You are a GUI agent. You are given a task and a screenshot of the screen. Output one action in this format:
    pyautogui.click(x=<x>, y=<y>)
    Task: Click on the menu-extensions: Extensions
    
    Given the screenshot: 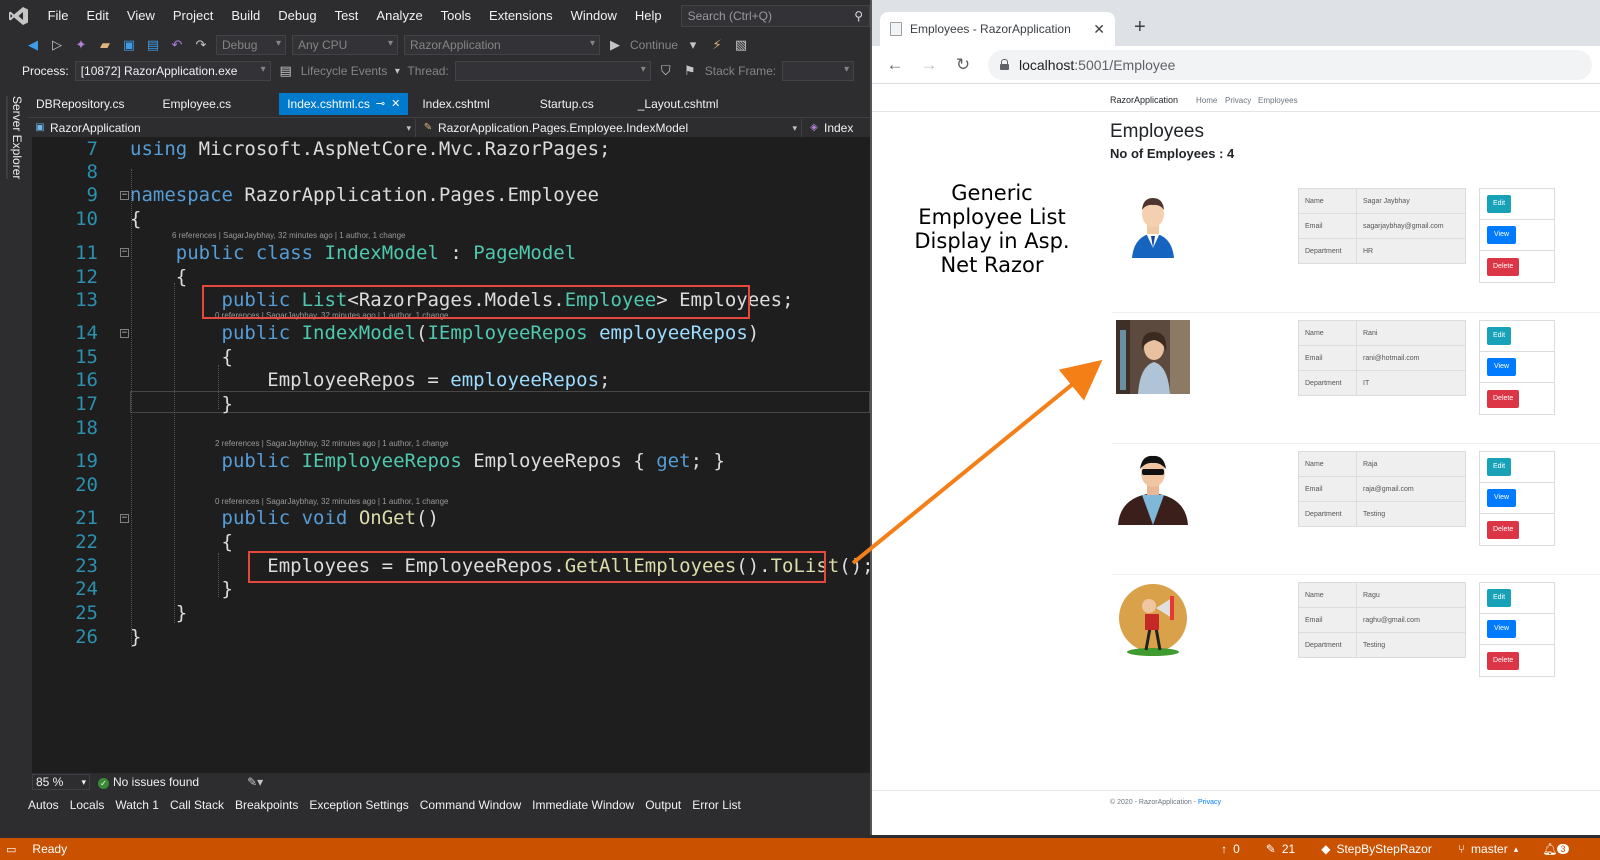 What is the action you would take?
    pyautogui.click(x=521, y=16)
    